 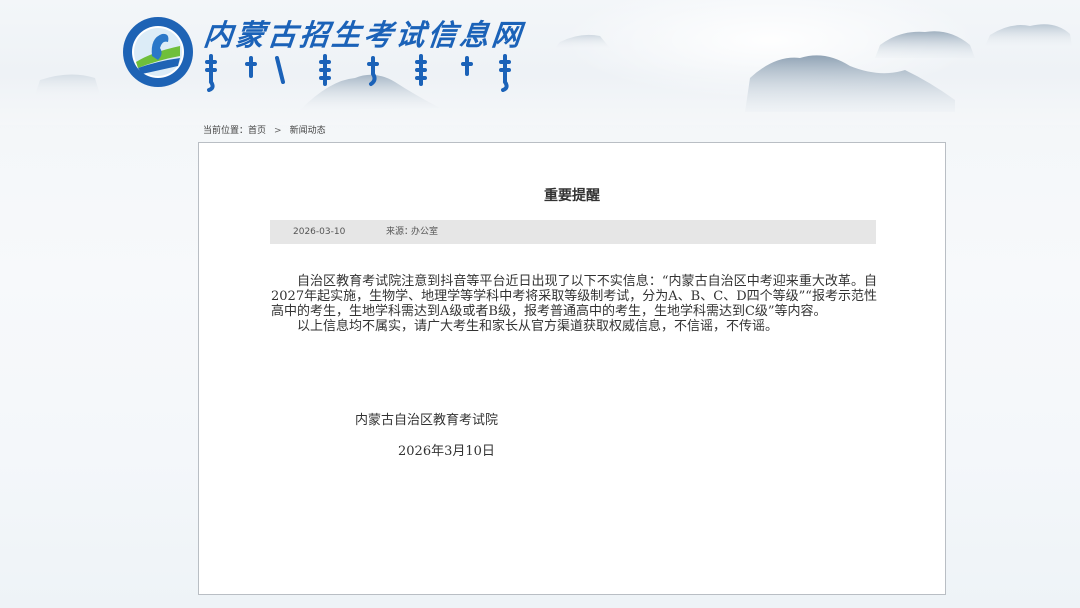 What do you see at coordinates (446, 451) in the screenshot?
I see `signature-date: 2026年3月10日` at bounding box center [446, 451].